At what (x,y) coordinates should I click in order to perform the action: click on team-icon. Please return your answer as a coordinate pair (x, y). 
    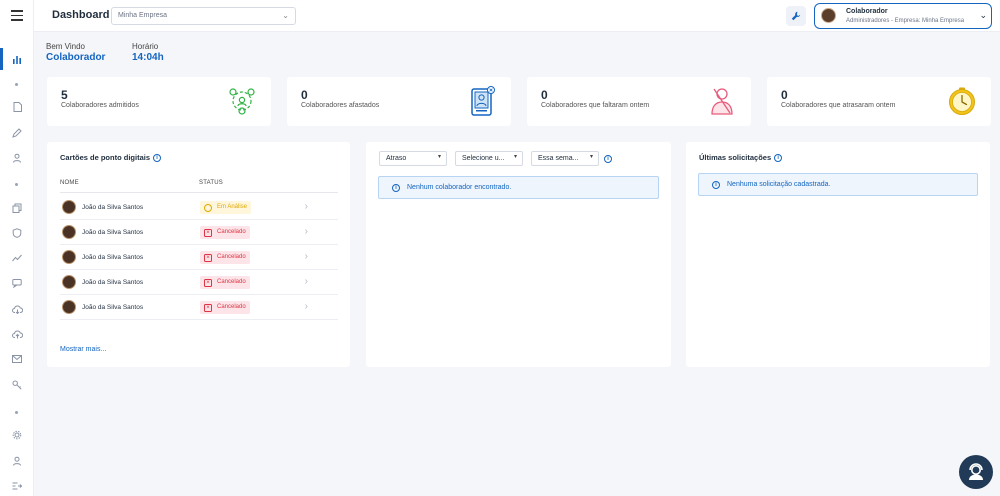
    Looking at the image, I should click on (242, 101).